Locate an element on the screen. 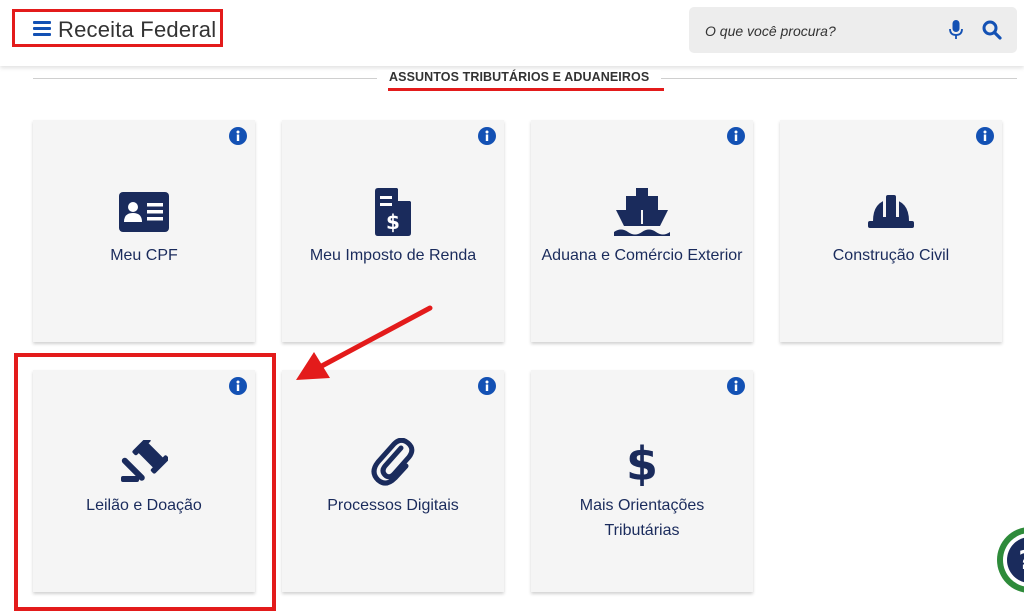  header: Receita Federal is located at coordinates (512, 33).